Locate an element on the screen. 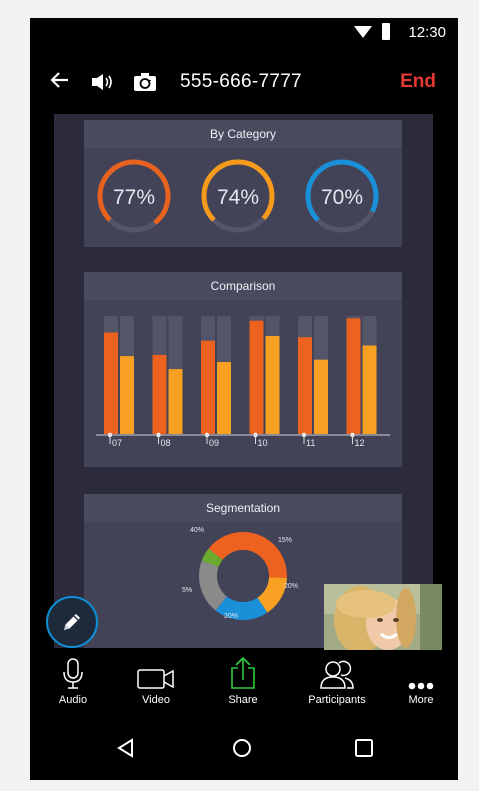  x-tick-label: 09 is located at coordinates (214, 443).